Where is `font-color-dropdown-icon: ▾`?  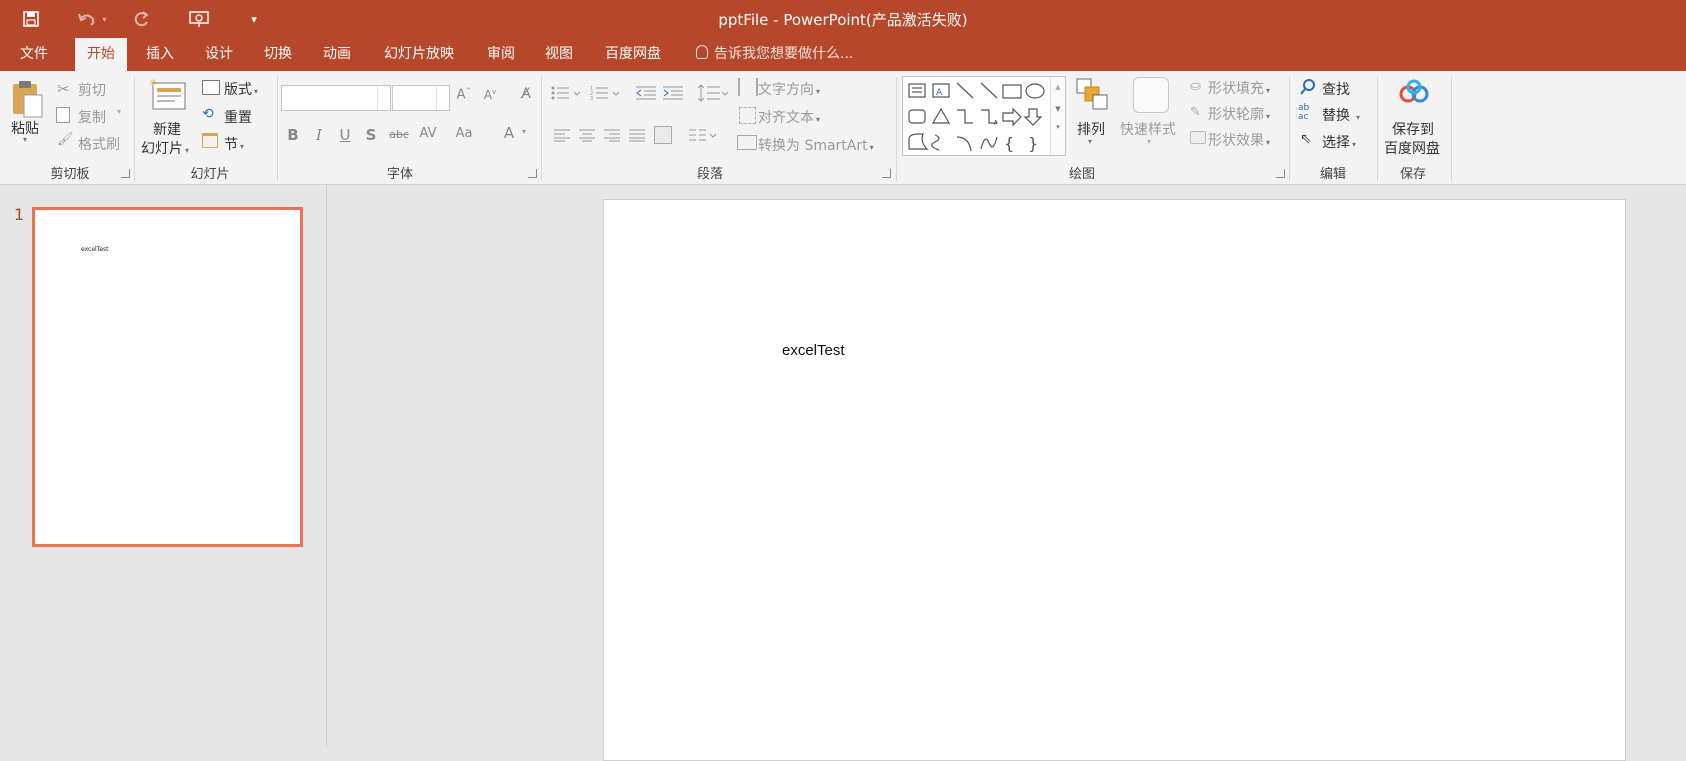 font-color-dropdown-icon: ▾ is located at coordinates (524, 131).